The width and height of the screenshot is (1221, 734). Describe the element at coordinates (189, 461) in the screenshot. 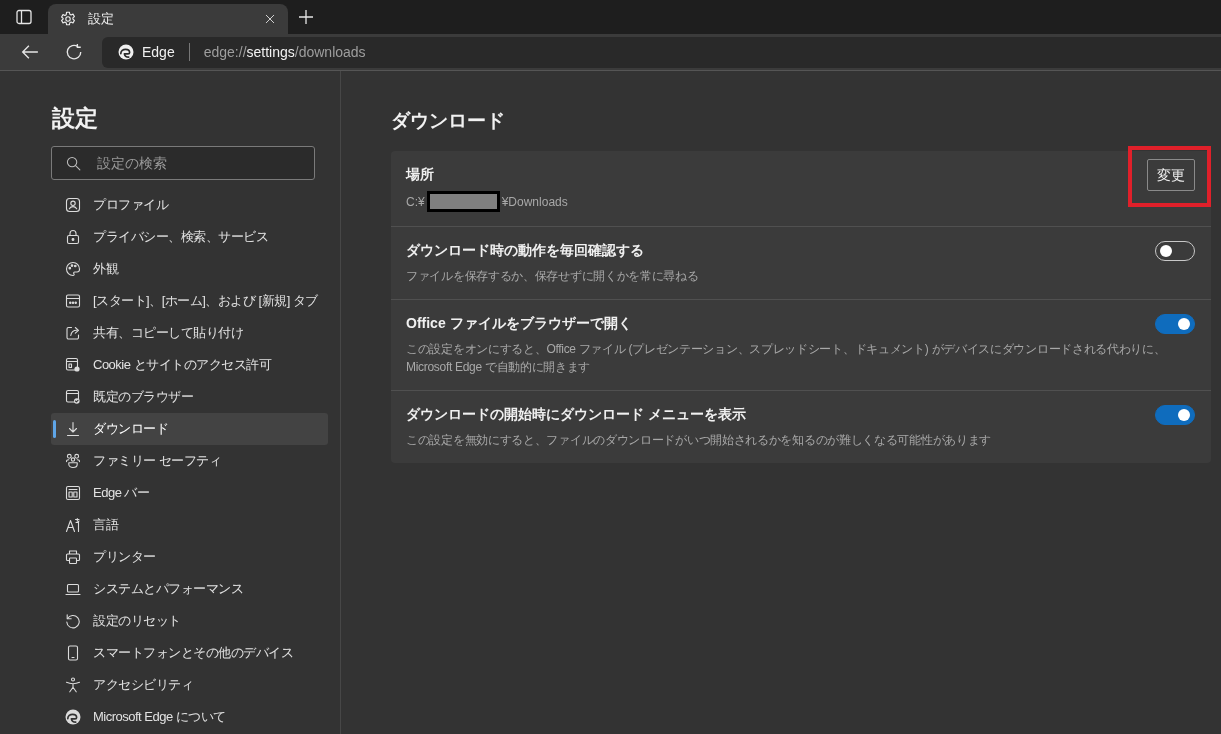

I see `sidebar-item: ファミリー セーフティ` at that location.